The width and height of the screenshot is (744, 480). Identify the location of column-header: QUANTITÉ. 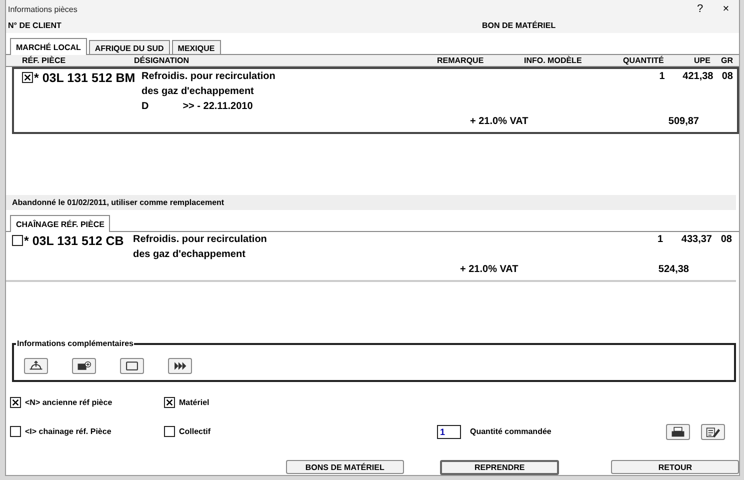
(643, 60).